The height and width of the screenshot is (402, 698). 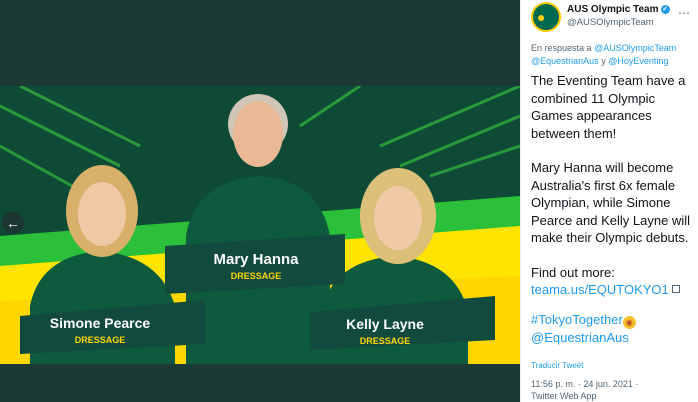 What do you see at coordinates (541, 17) in the screenshot?
I see `kangaroo-logo-icon: ●` at bounding box center [541, 17].